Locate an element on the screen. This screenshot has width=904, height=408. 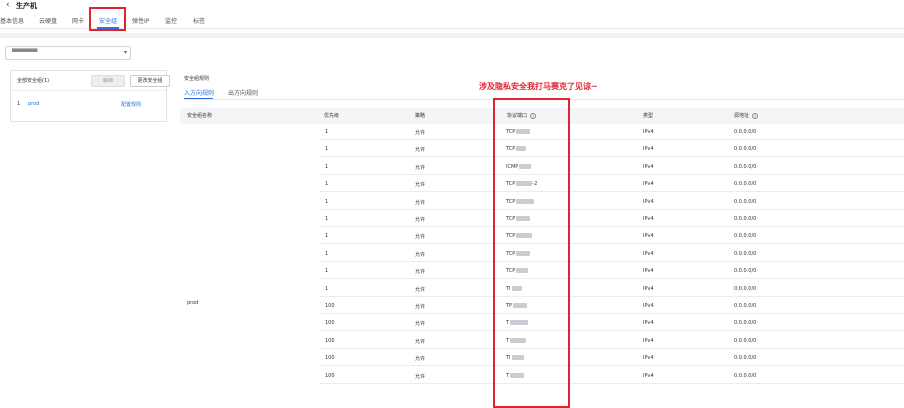
vpc-select: ▀▀ ▀ ▀▀ ▀ ▾ is located at coordinates (68, 53).